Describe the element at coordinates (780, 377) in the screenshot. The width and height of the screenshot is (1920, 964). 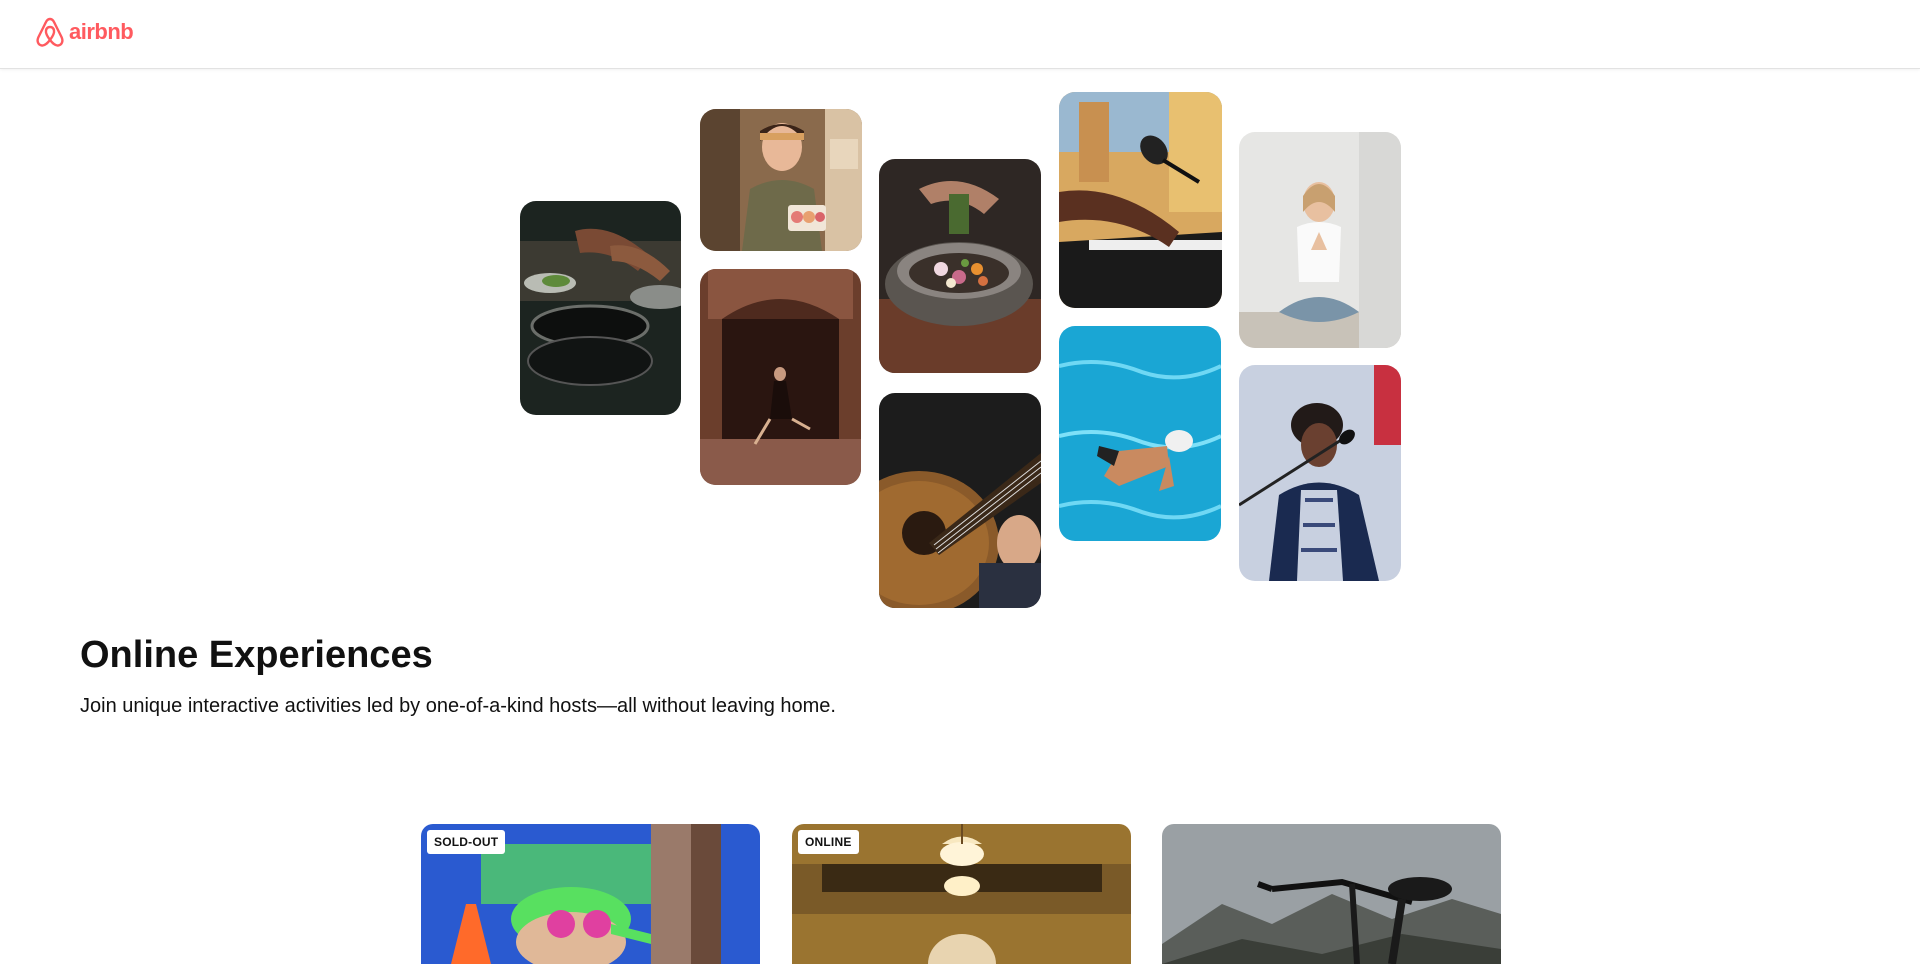
I see `tango-dancers-photo` at that location.